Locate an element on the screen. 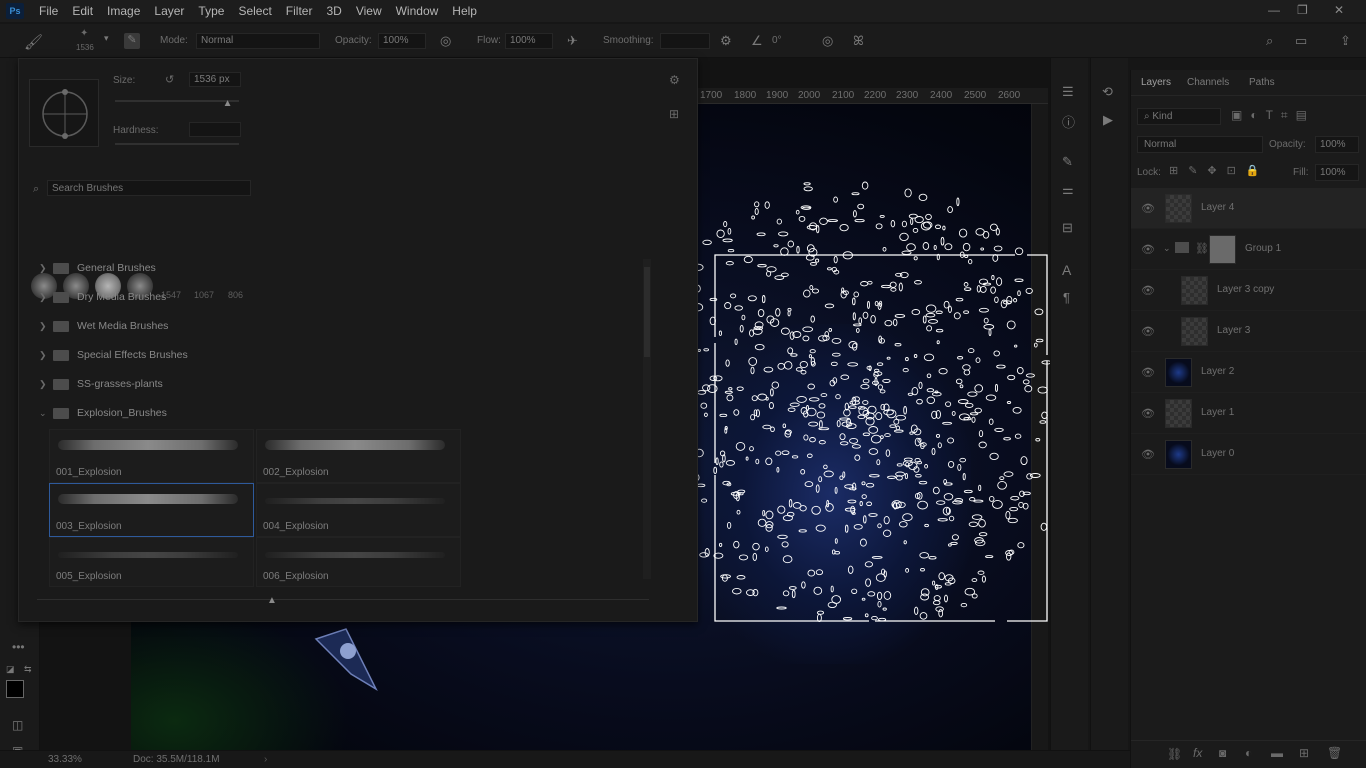 The width and height of the screenshot is (1366, 768). layer-filter-icons: ▣◐T⌗▤ is located at coordinates (1273, 115).